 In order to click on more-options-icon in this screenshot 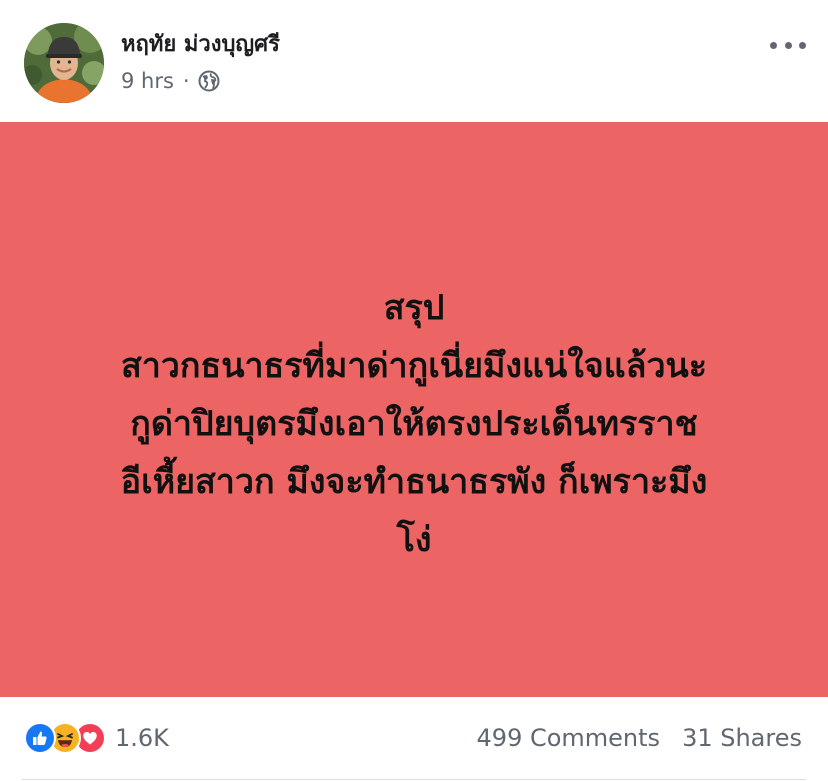, I will do `click(788, 45)`.